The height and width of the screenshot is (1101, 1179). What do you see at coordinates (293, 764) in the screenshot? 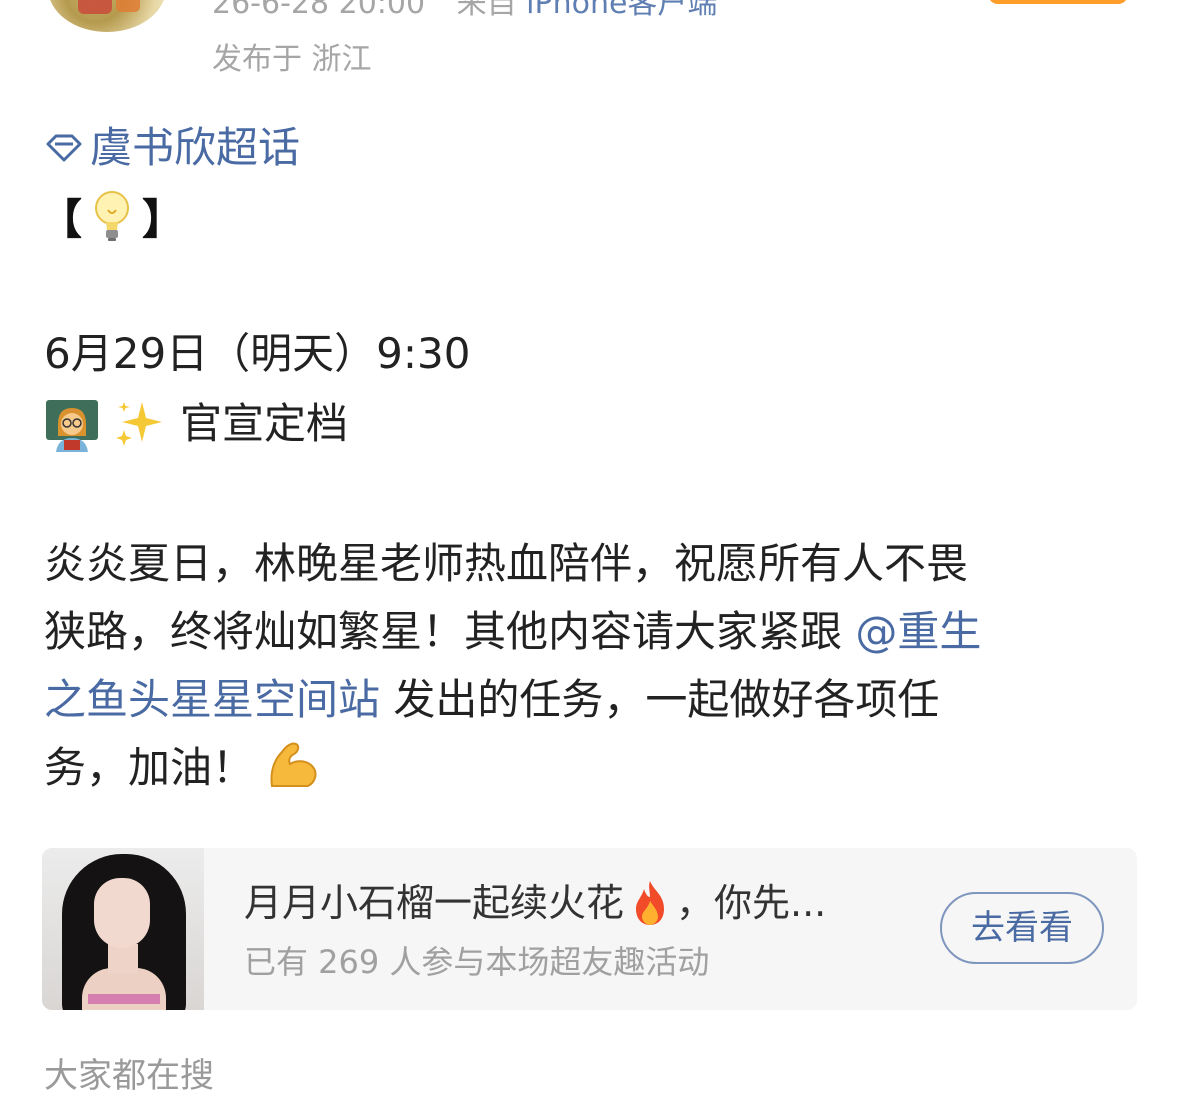
I see `flexed-biceps-icon` at bounding box center [293, 764].